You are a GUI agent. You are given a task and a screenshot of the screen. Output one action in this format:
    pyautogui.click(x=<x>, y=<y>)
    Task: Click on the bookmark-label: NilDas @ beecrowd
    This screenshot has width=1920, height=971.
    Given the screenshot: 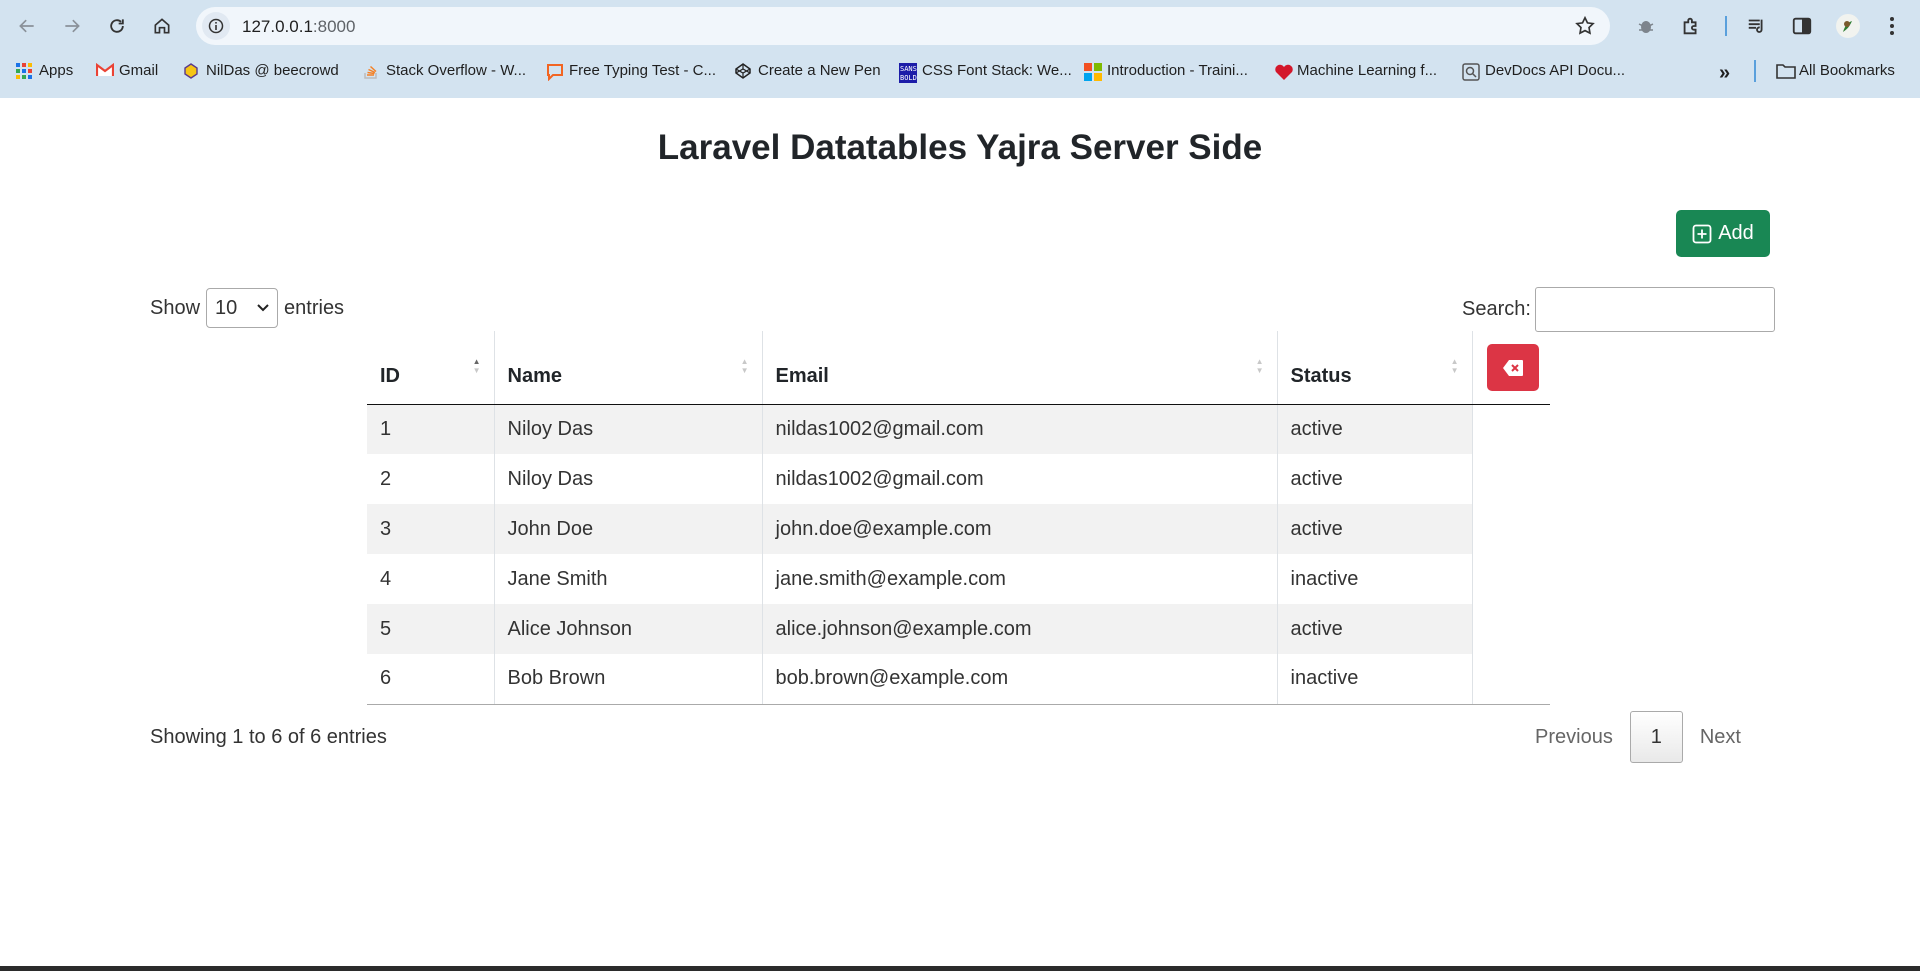 What is the action you would take?
    pyautogui.click(x=272, y=70)
    